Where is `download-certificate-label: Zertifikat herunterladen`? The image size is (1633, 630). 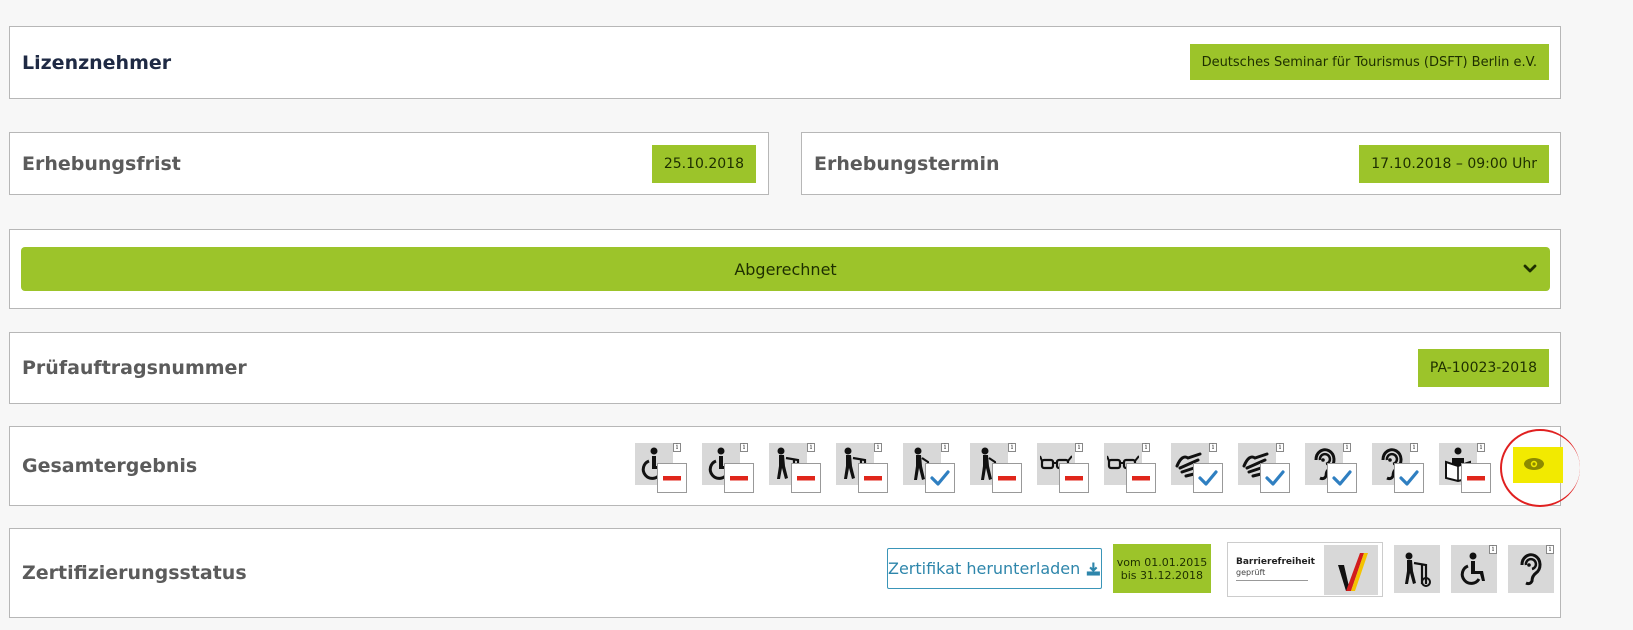
download-certificate-label: Zertifikat herunterladen is located at coordinates (984, 568).